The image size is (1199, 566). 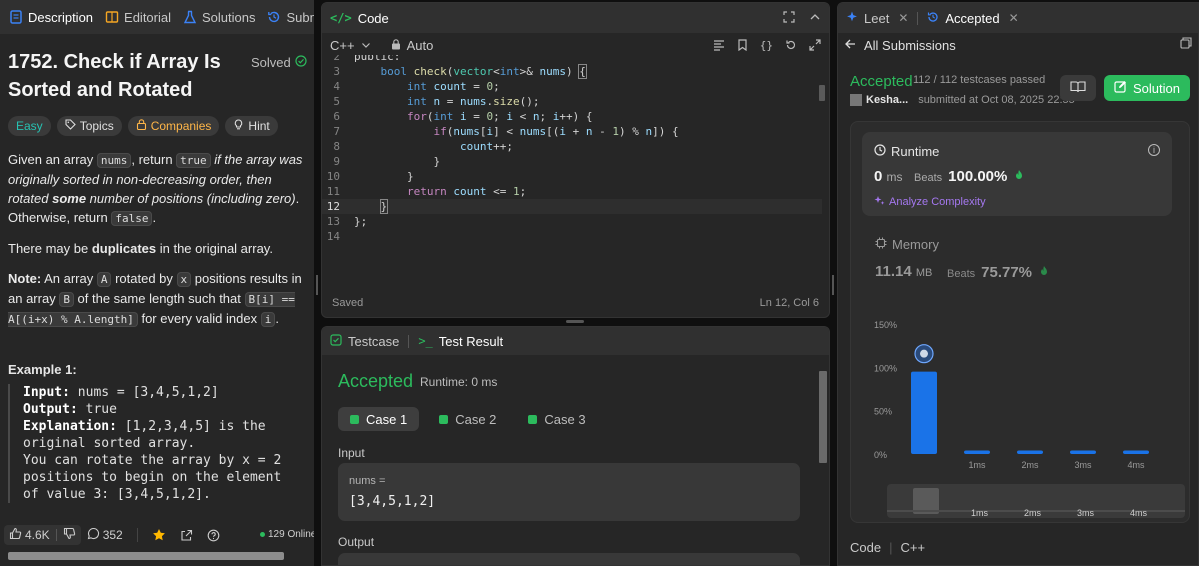 What do you see at coordinates (876, 18) in the screenshot?
I see `tab-leet: Leet` at bounding box center [876, 18].